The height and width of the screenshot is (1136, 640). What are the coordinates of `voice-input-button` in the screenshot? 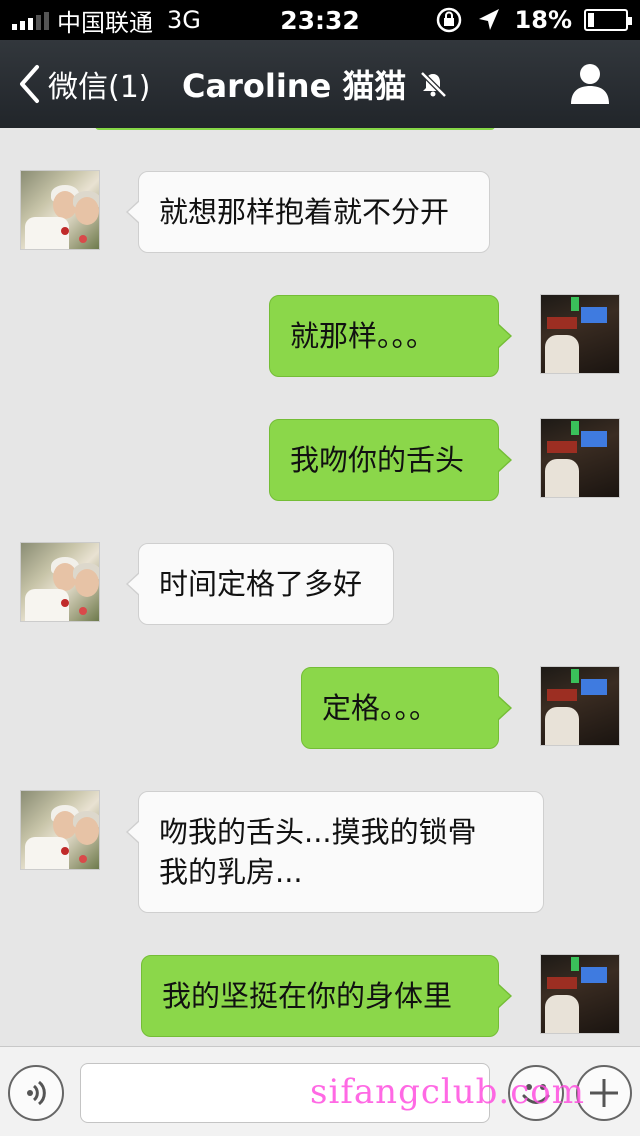 It's located at (36, 1093).